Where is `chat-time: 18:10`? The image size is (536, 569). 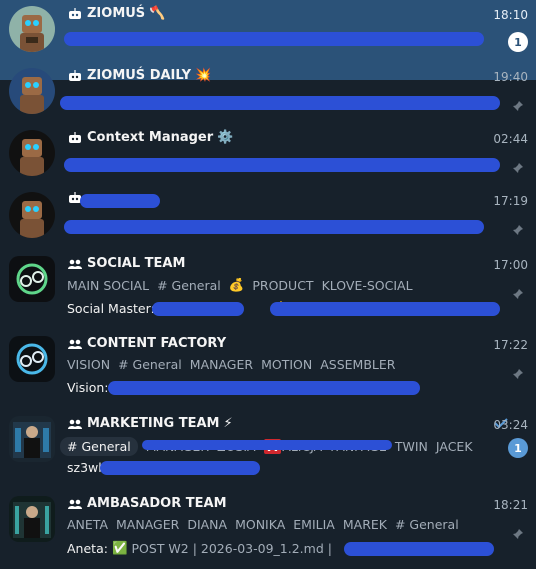 chat-time: 18:10 is located at coordinates (510, 15).